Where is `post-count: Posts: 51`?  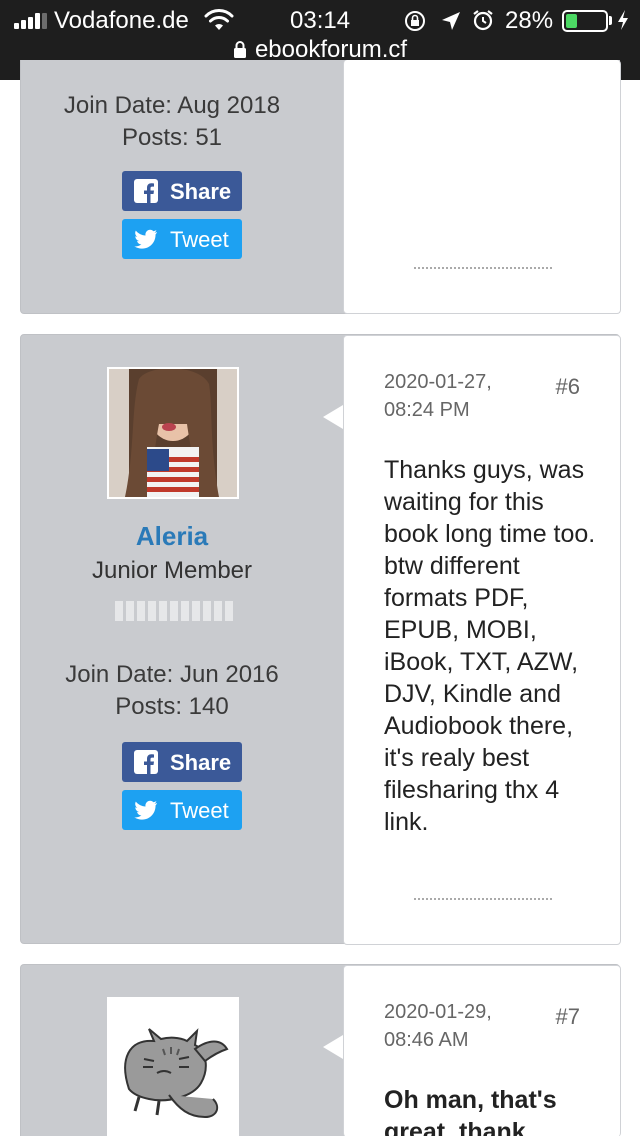
post-count: Posts: 51 is located at coordinates (172, 137).